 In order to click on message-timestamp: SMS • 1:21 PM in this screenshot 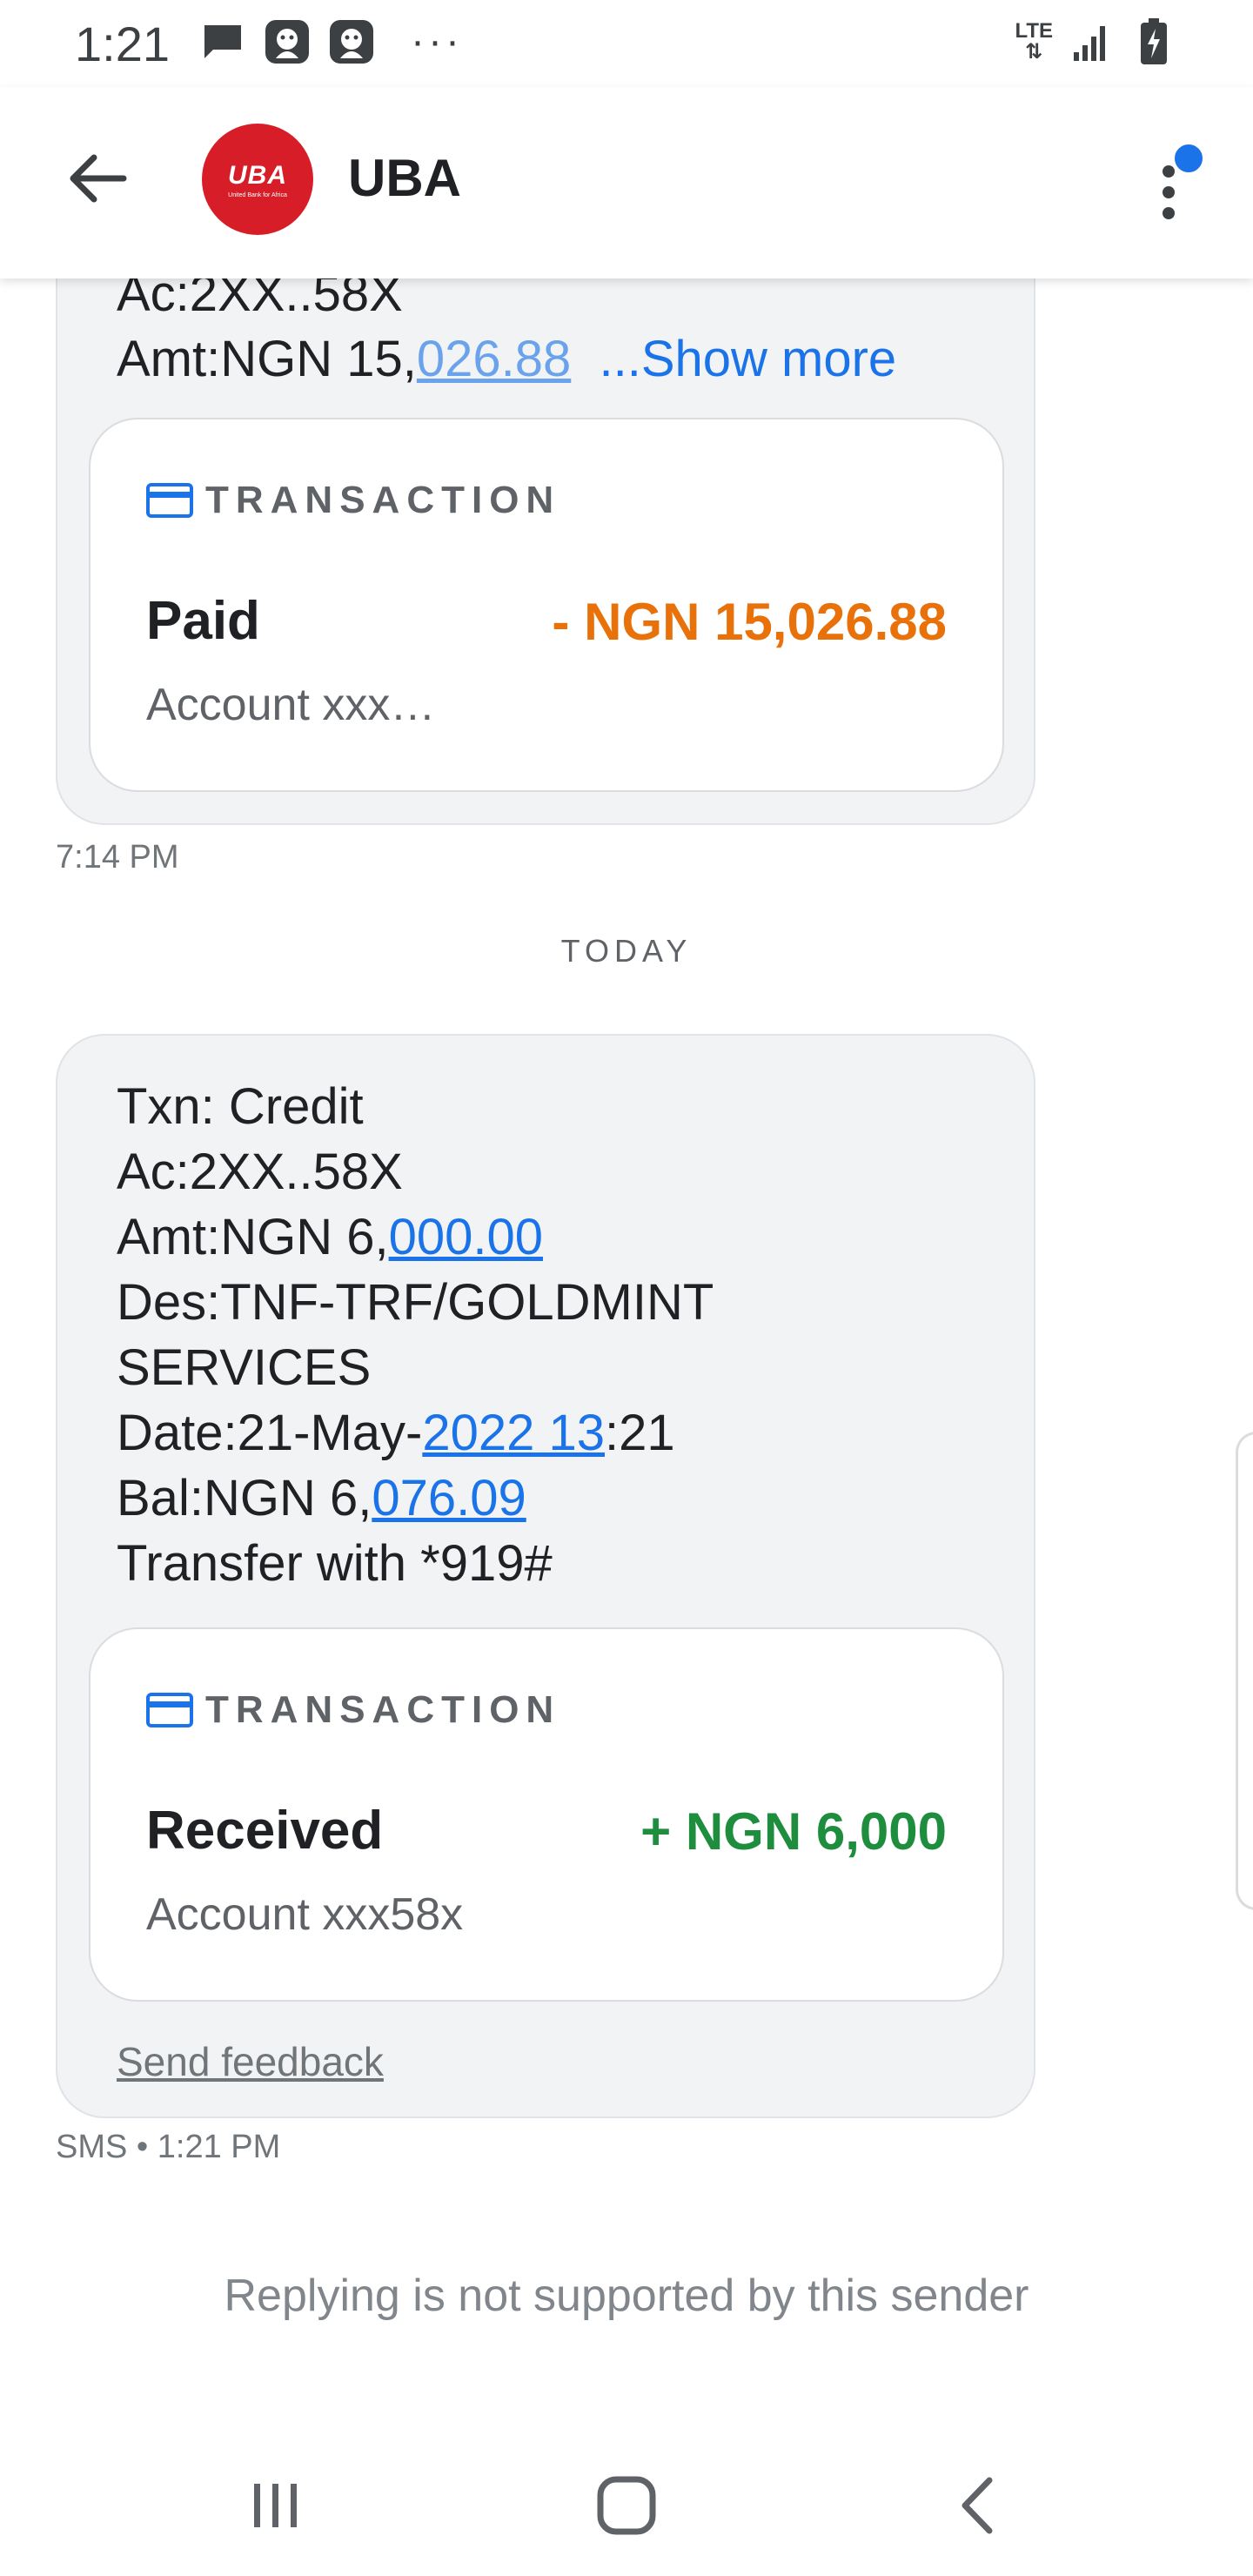, I will do `click(168, 2147)`.